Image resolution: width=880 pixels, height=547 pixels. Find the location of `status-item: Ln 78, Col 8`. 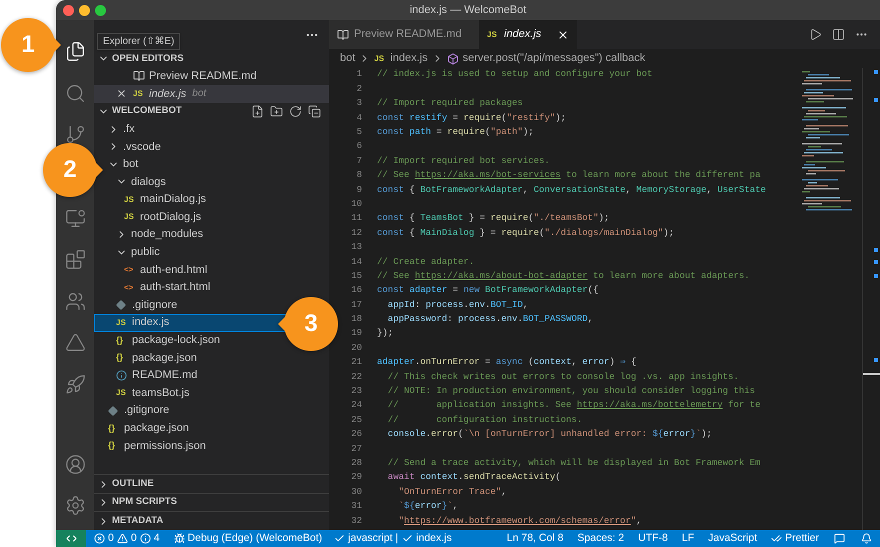

status-item: Ln 78, Col 8 is located at coordinates (535, 538).